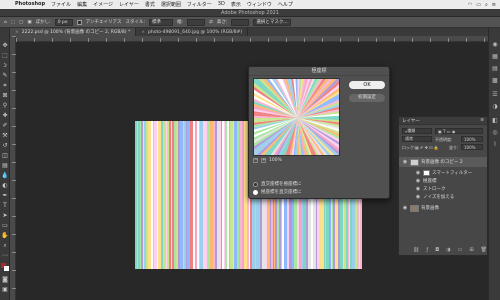 The height and width of the screenshot is (300, 500). What do you see at coordinates (5, 280) in the screenshot?
I see `quick-mask-icon: ◙` at bounding box center [5, 280].